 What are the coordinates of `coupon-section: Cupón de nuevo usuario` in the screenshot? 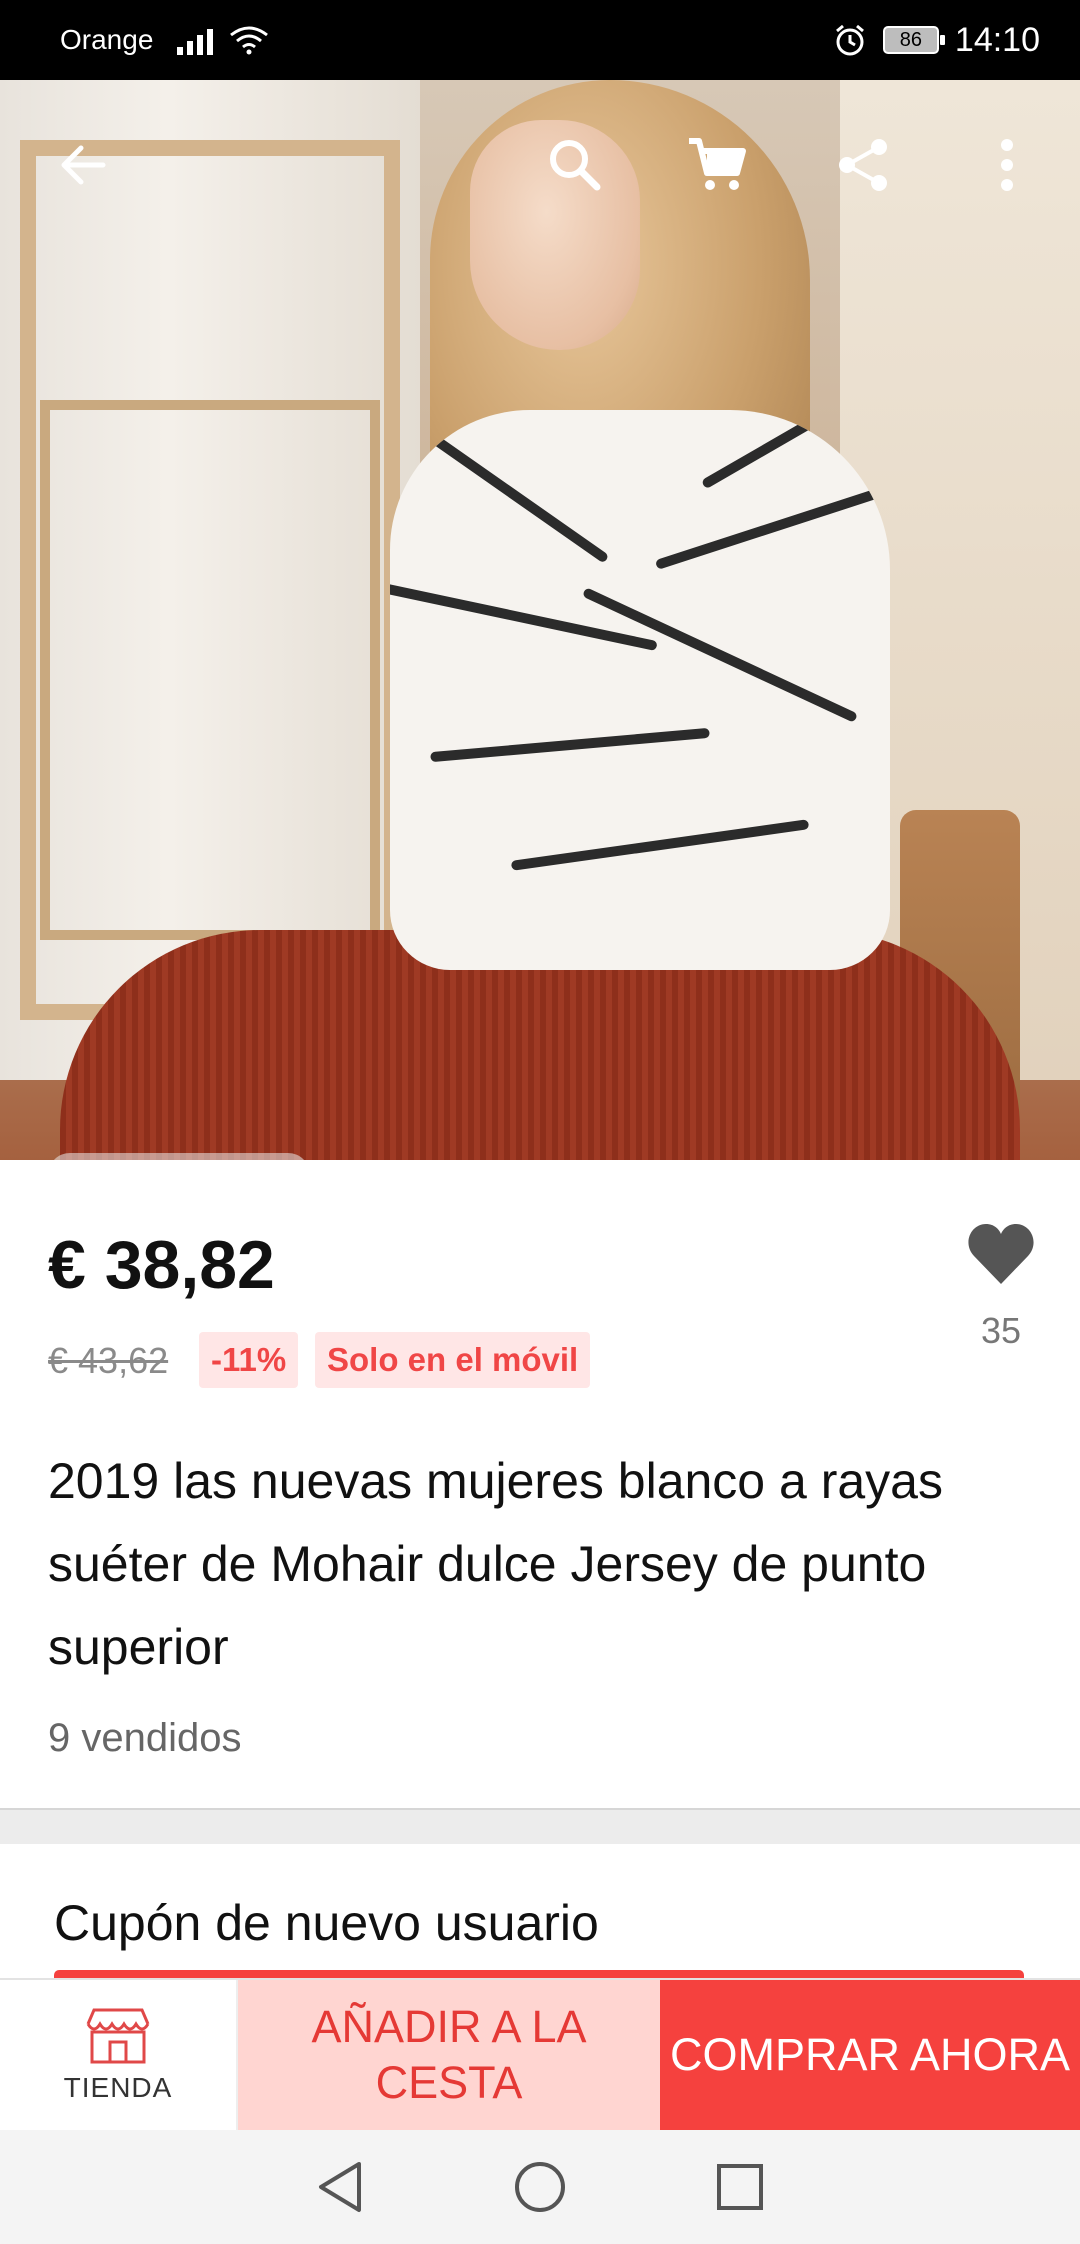 It's located at (540, 1914).